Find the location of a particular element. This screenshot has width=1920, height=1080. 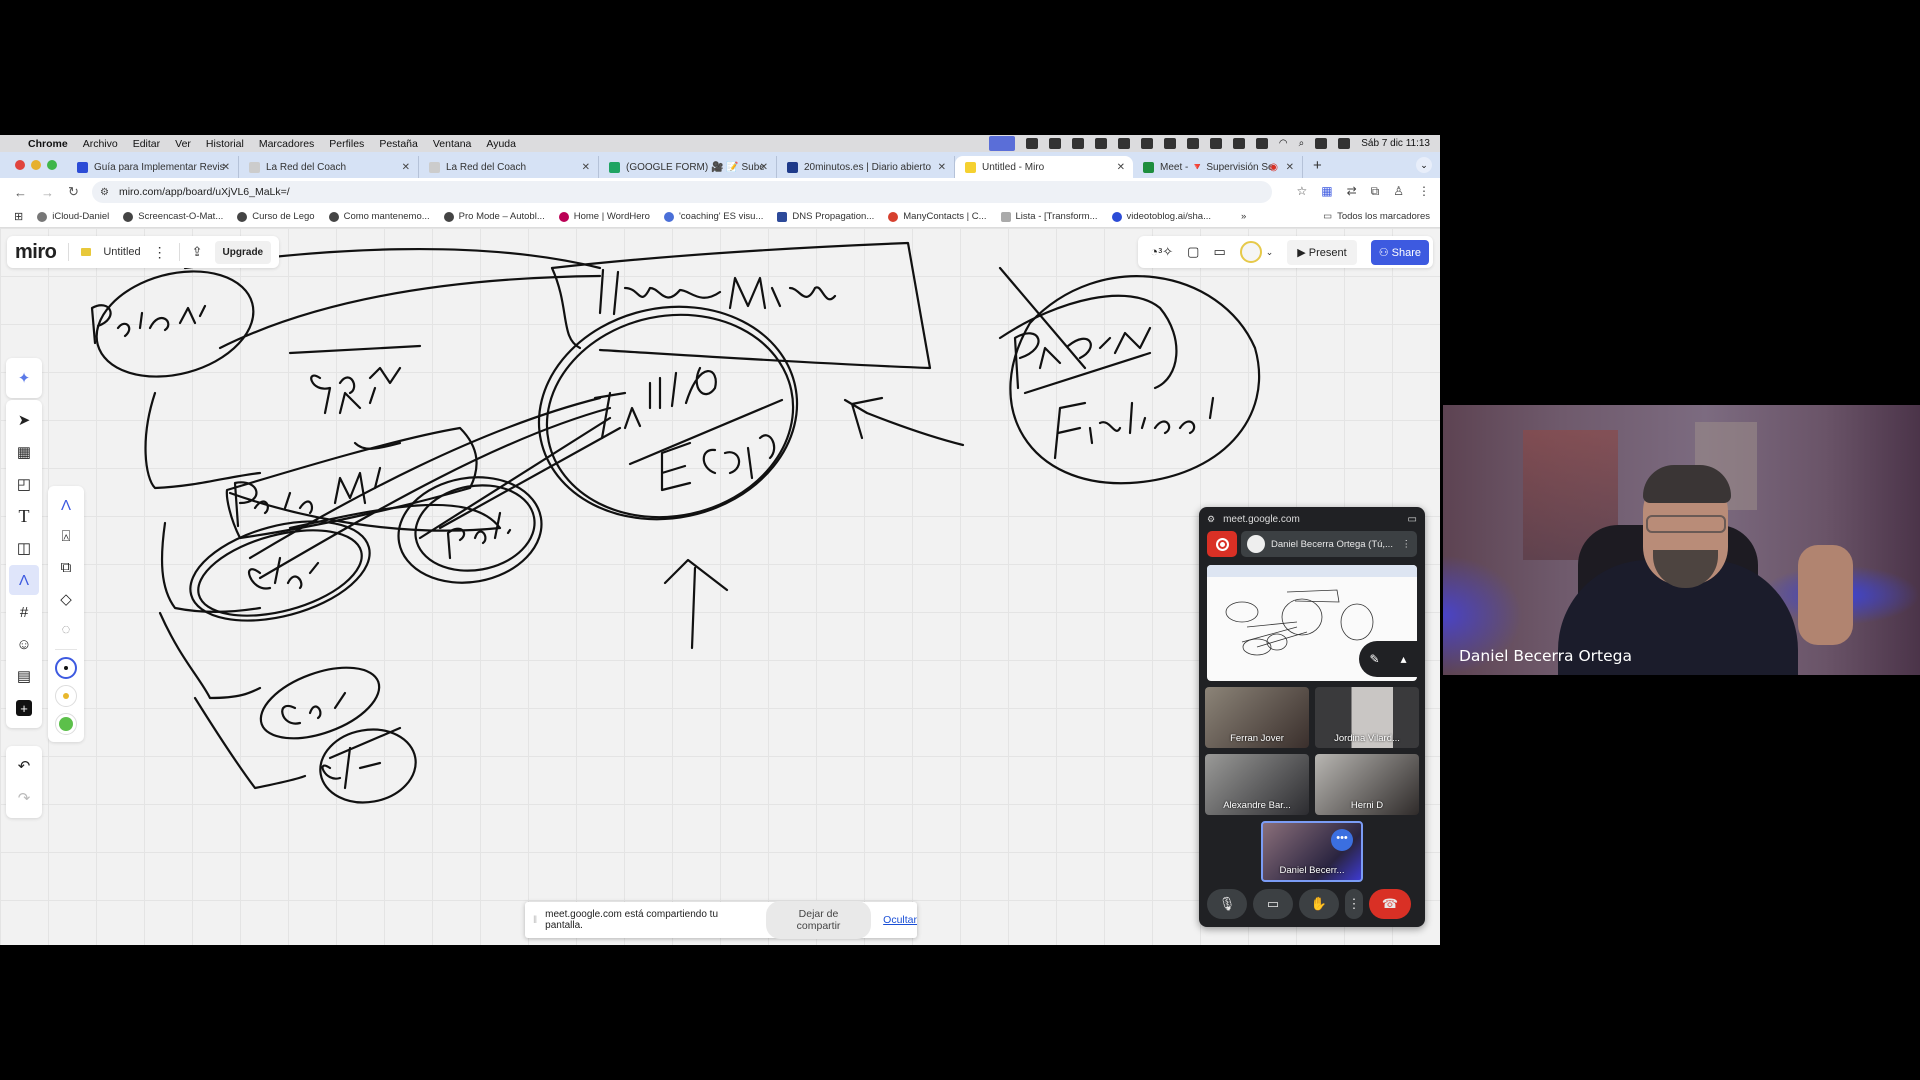

comment-icon: ▤ is located at coordinates (24, 676).